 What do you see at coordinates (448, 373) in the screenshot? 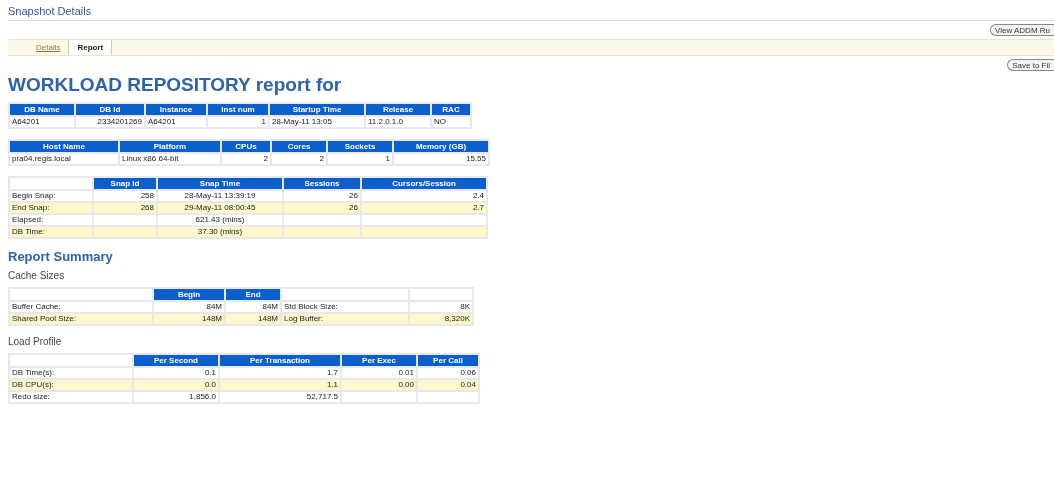
I see `table-cell: 0.06` at bounding box center [448, 373].